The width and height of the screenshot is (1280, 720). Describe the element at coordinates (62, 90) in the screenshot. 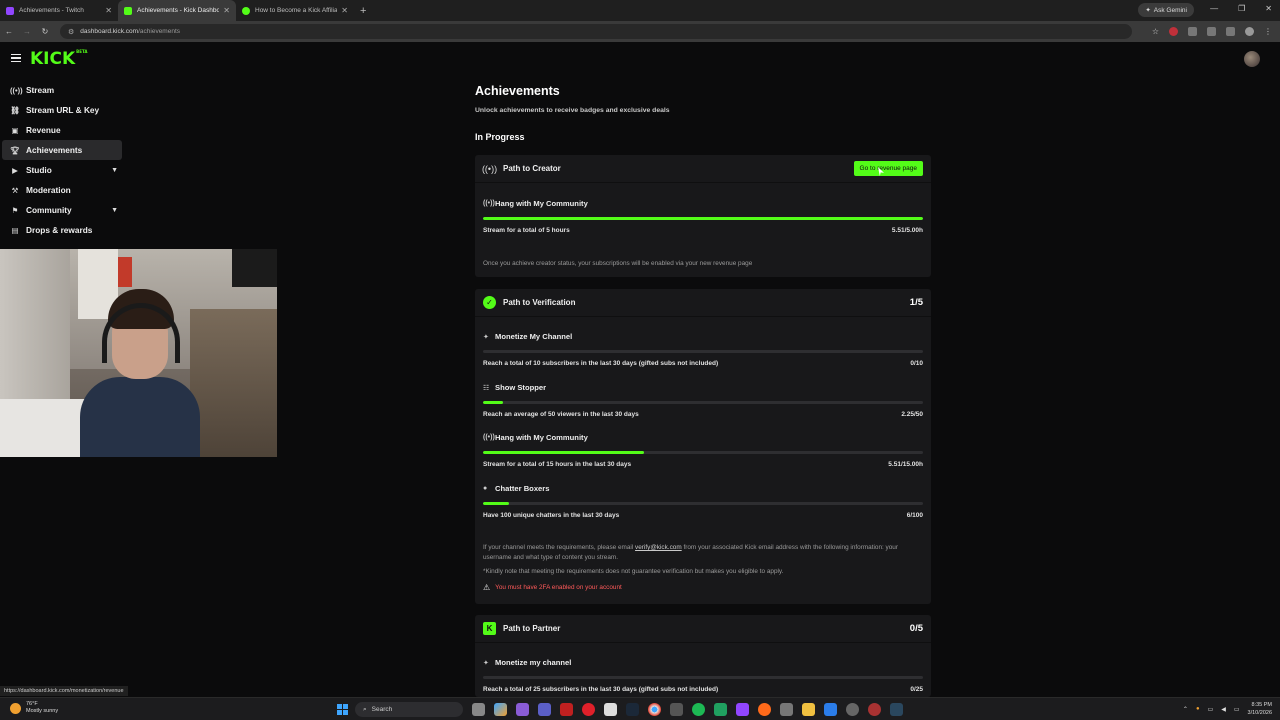

I see `sidebar-item-stream: ((•)) Stream` at that location.